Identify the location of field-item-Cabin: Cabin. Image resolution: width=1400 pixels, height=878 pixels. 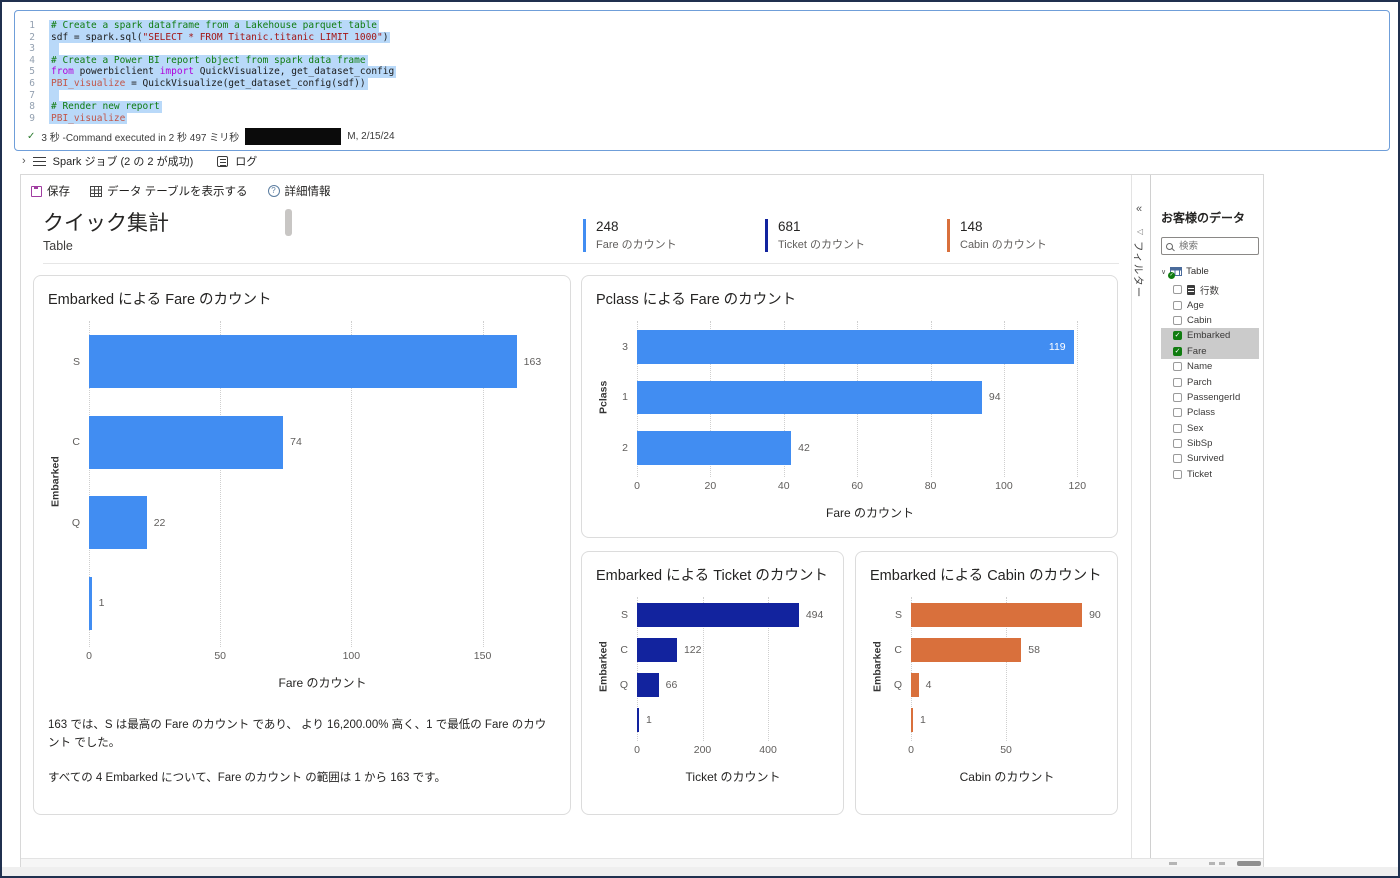
(1210, 320).